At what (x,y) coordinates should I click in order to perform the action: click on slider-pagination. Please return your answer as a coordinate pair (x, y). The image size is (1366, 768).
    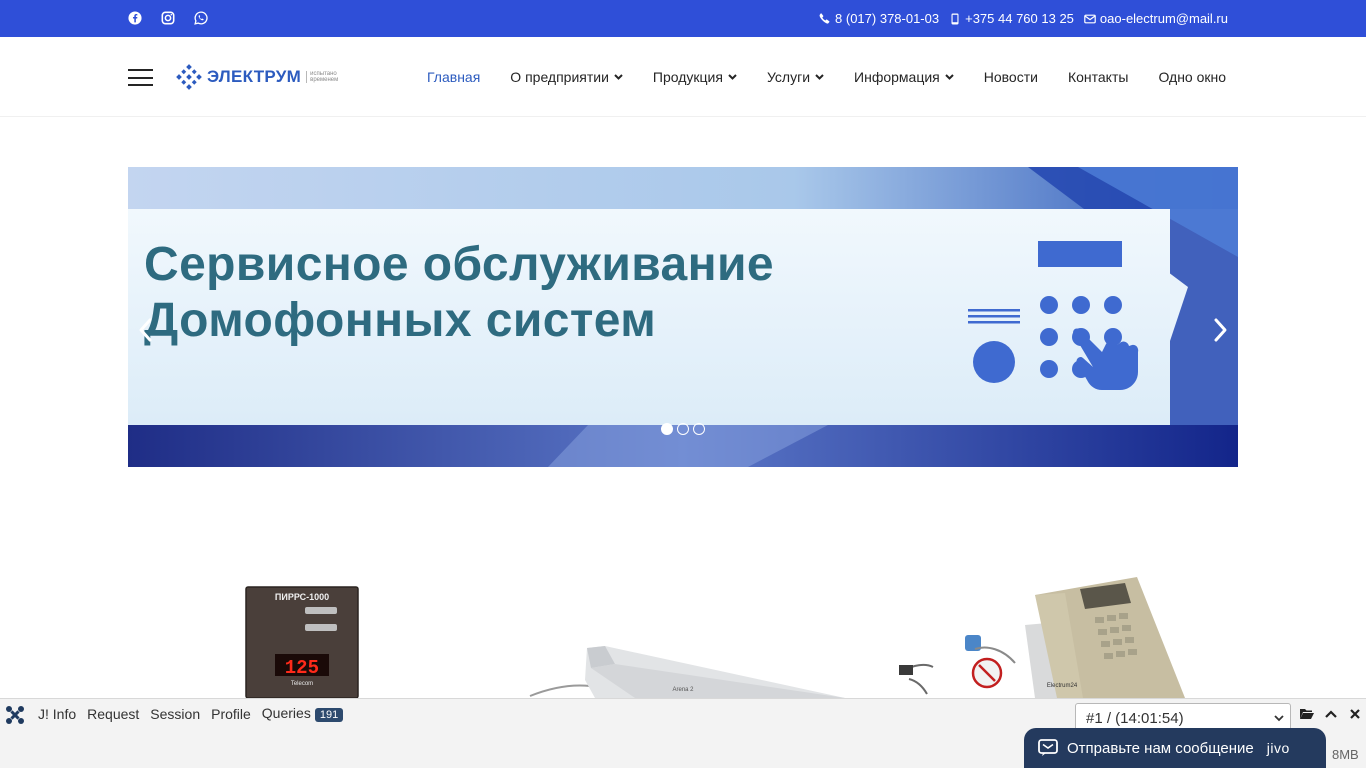
    Looking at the image, I should click on (683, 429).